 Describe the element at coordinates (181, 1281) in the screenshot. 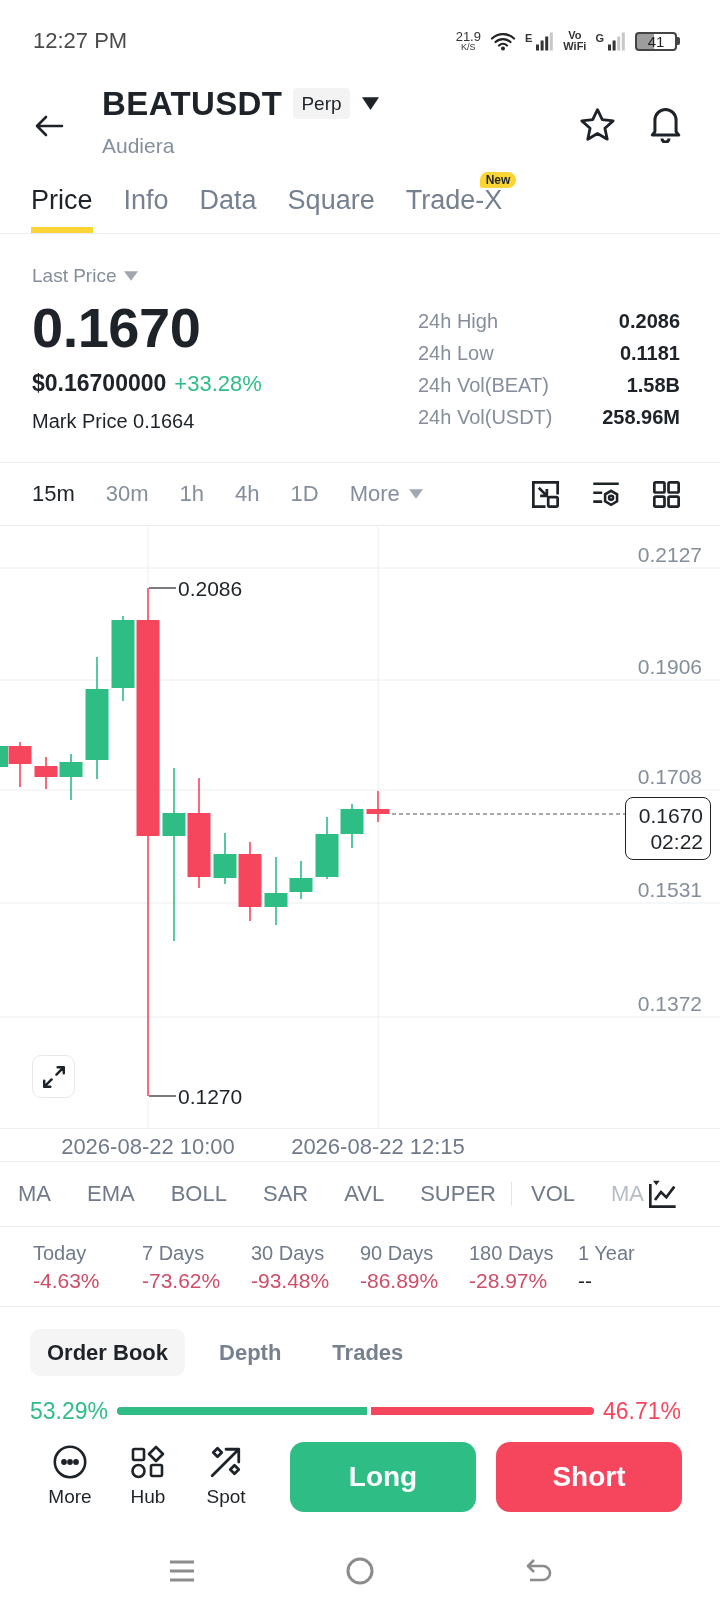

I see `period-change: -73.62%` at that location.